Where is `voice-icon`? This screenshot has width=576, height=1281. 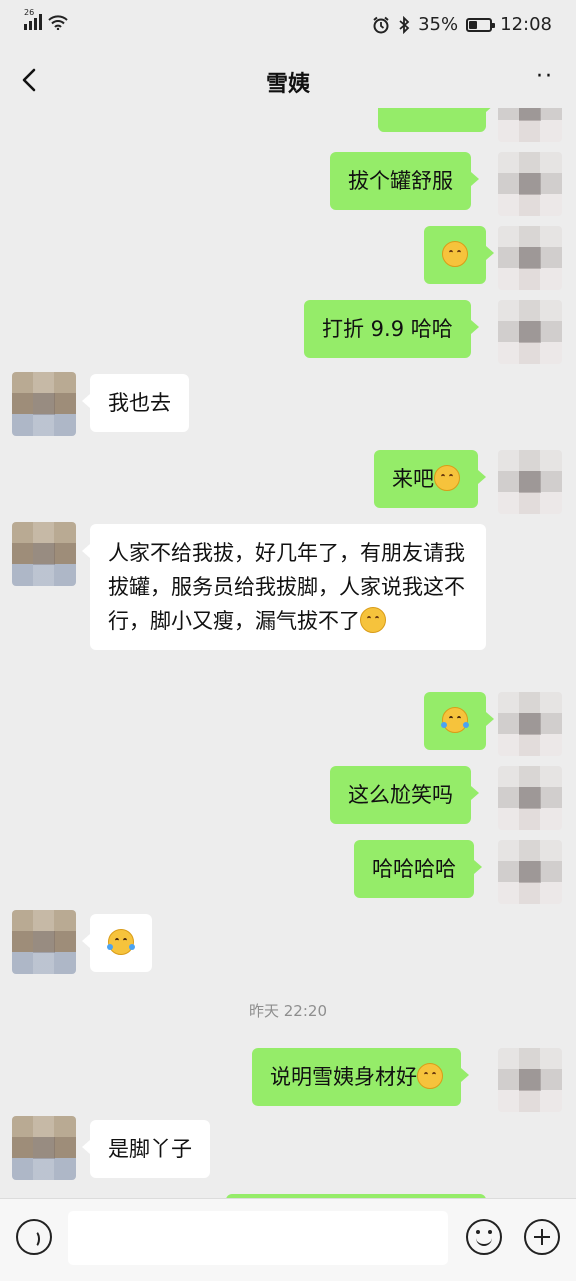 voice-icon is located at coordinates (34, 1237).